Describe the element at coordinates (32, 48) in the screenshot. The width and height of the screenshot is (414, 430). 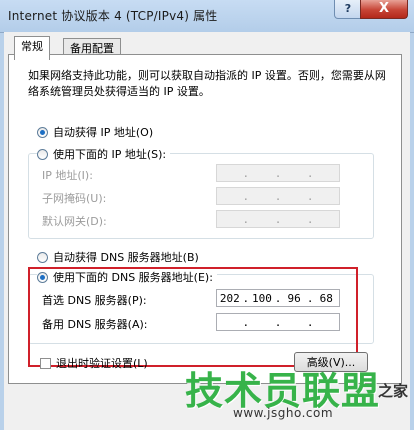
I see `tab-general: 常规` at that location.